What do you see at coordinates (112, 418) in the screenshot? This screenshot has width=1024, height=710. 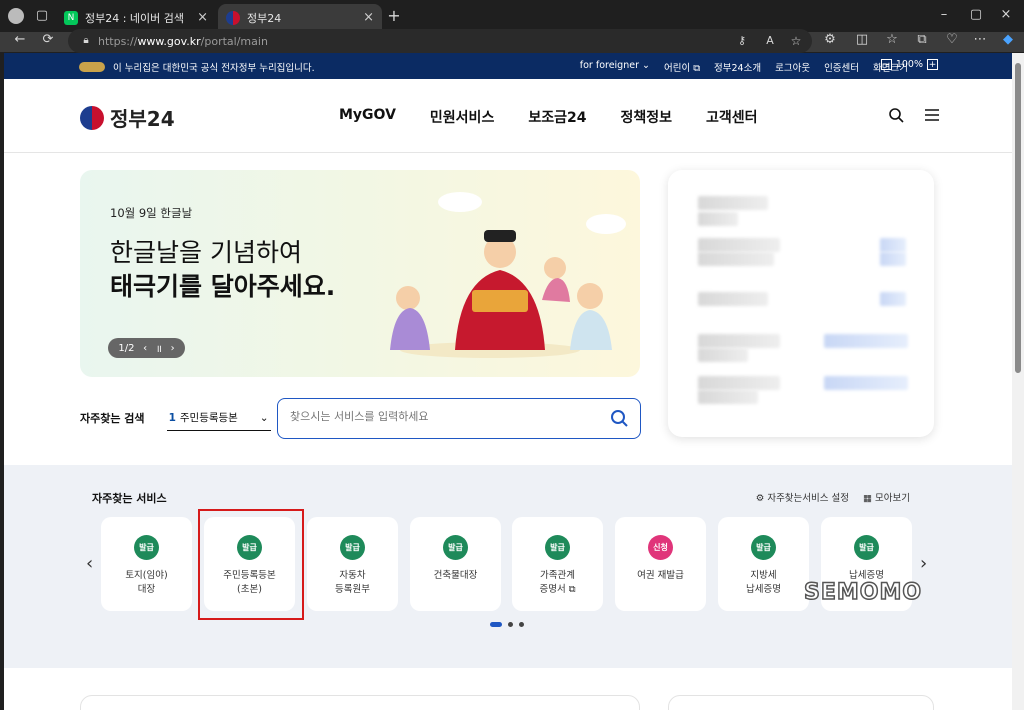 I see `frequent-search-label: 자주찾는 검색` at bounding box center [112, 418].